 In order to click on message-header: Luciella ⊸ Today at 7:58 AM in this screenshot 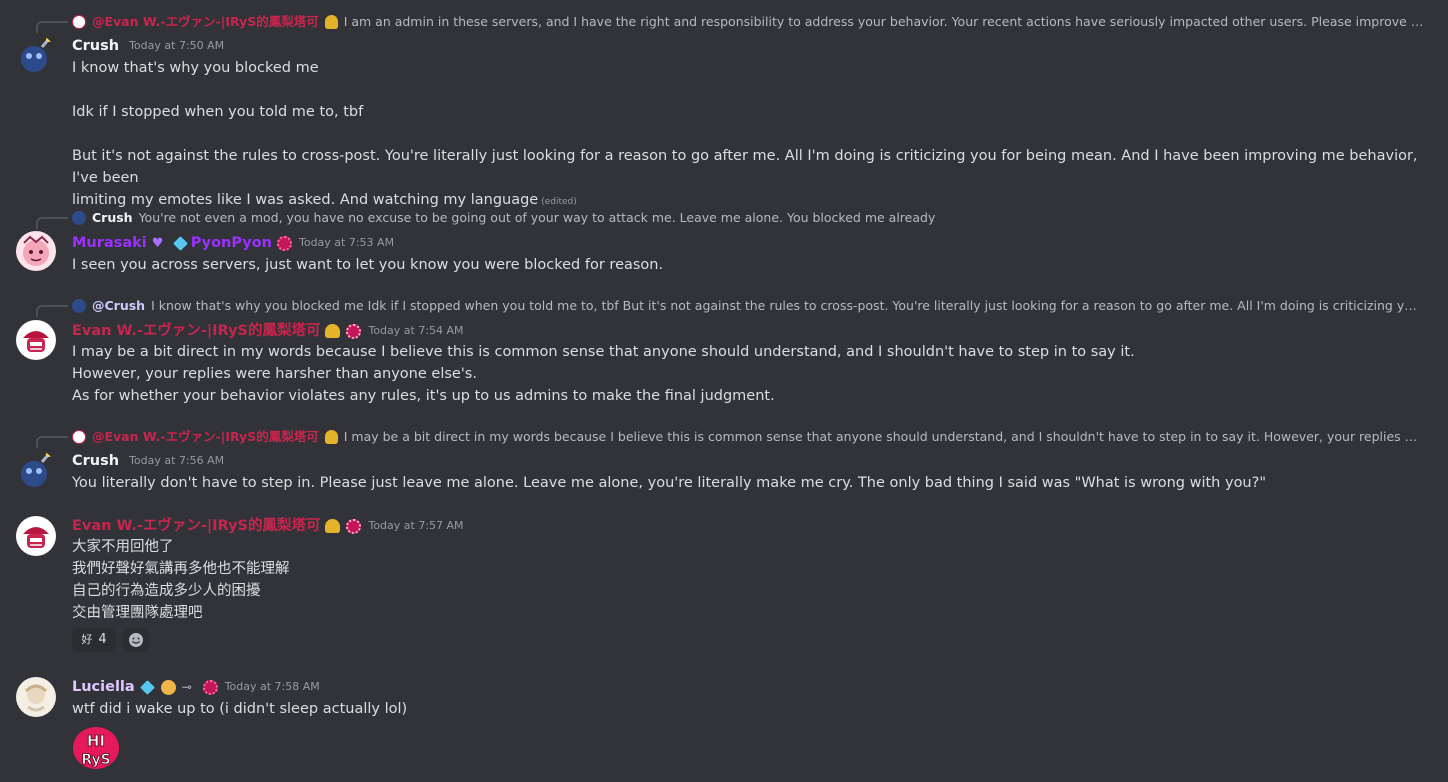, I will do `click(196, 687)`.